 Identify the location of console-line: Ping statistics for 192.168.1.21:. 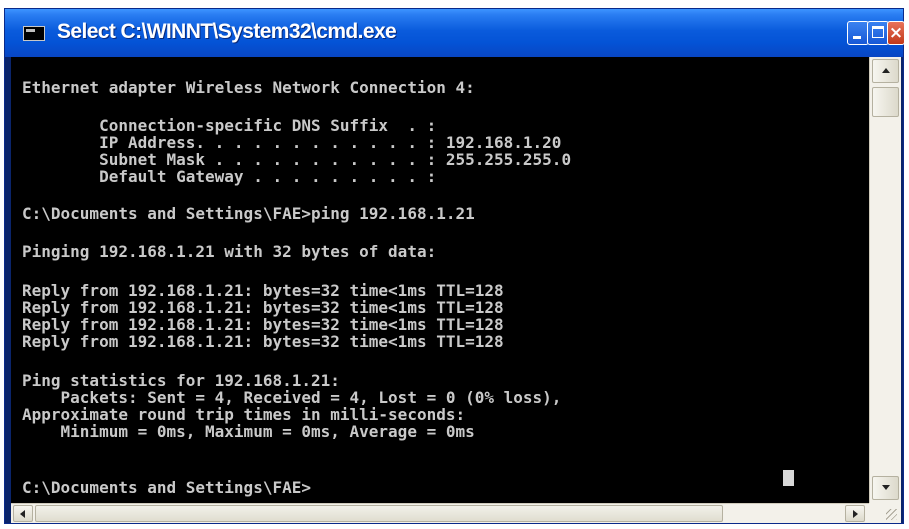
(181, 380).